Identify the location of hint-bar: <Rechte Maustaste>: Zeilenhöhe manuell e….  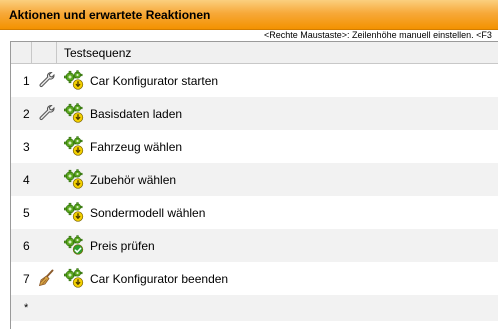
(249, 35).